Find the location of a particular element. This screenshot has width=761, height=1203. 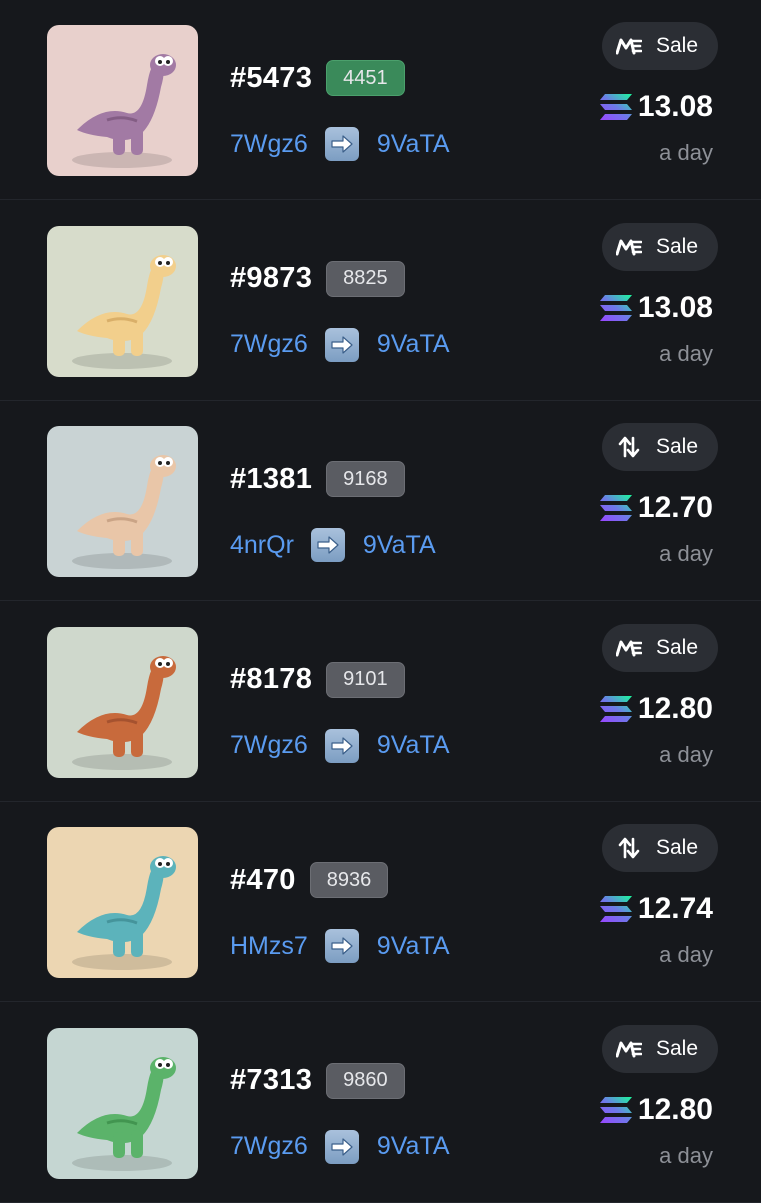

rarity-rank-badge: 9101 is located at coordinates (365, 679).